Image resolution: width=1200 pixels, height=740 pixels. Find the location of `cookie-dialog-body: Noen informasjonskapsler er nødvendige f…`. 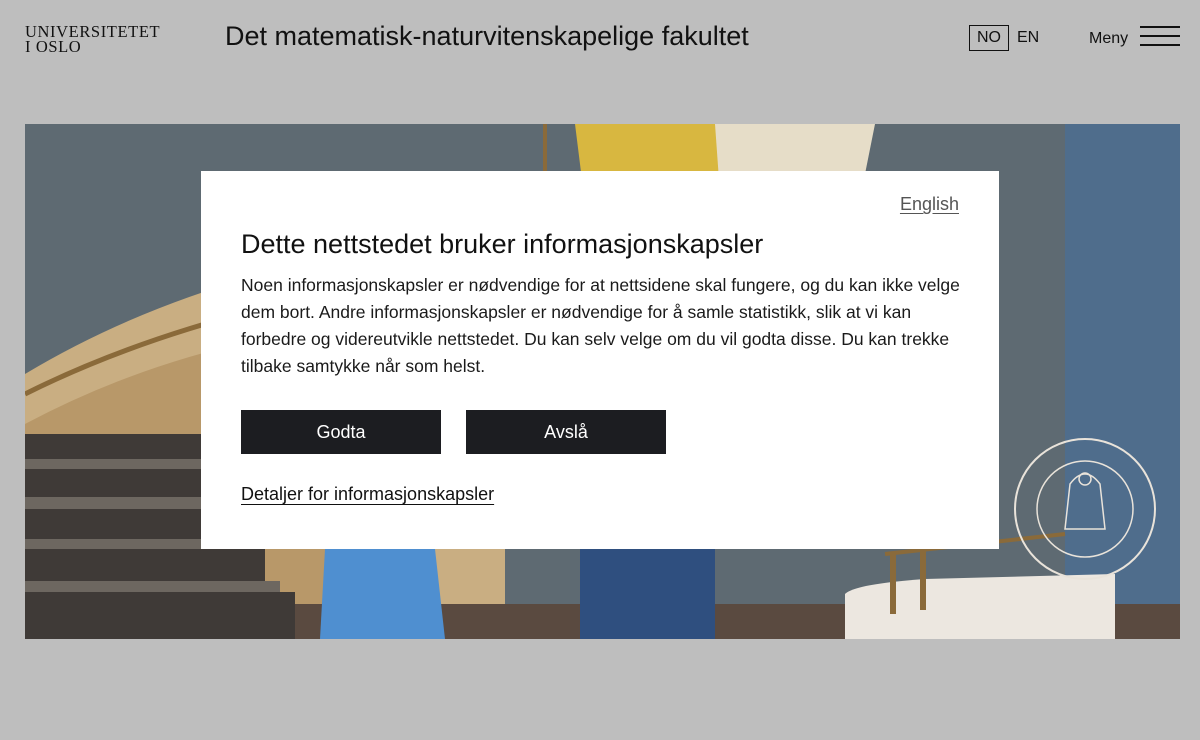

cookie-dialog-body: Noen informasjonskapsler er nødvendige f… is located at coordinates (600, 325).